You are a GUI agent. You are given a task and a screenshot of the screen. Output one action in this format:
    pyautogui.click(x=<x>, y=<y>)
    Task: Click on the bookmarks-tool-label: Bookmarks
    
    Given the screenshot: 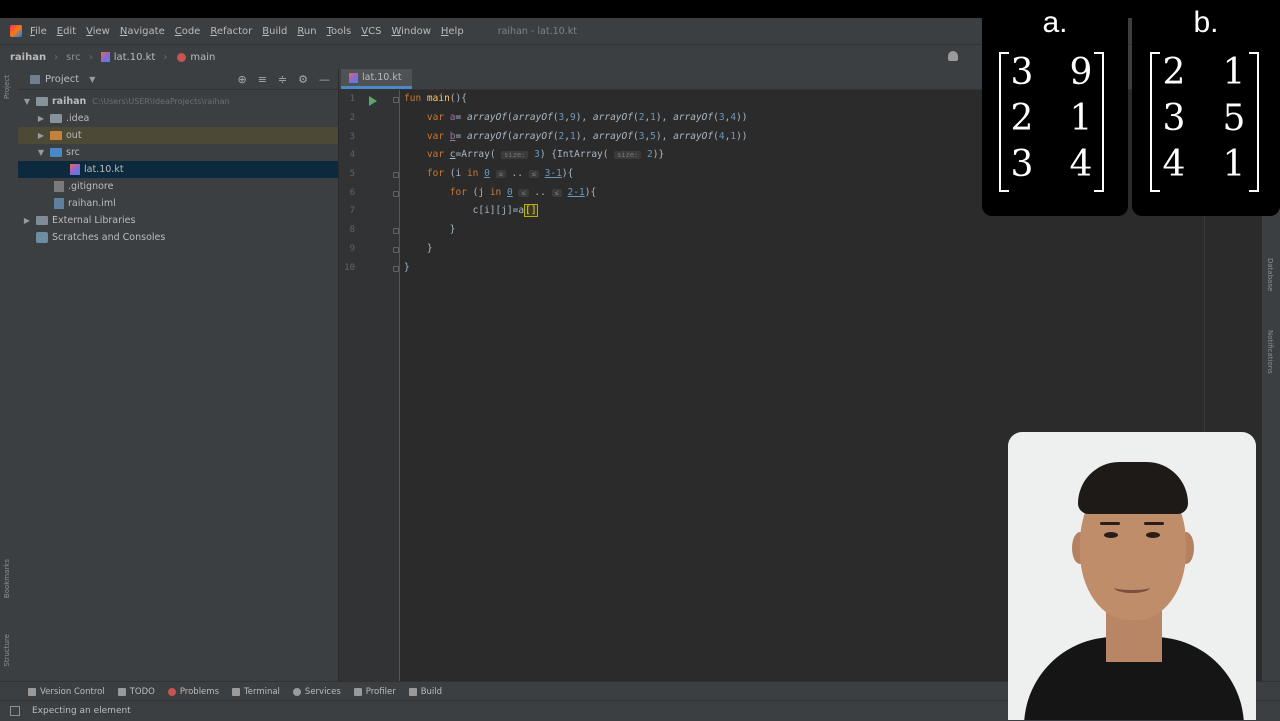 What is the action you would take?
    pyautogui.click(x=7, y=578)
    